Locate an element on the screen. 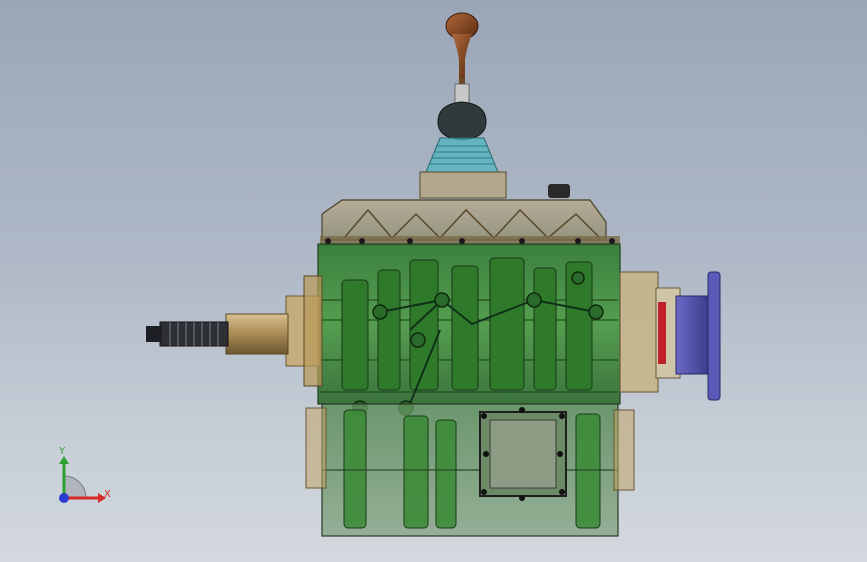 The image size is (867, 562). output-bearing-housing is located at coordinates (639, 332).